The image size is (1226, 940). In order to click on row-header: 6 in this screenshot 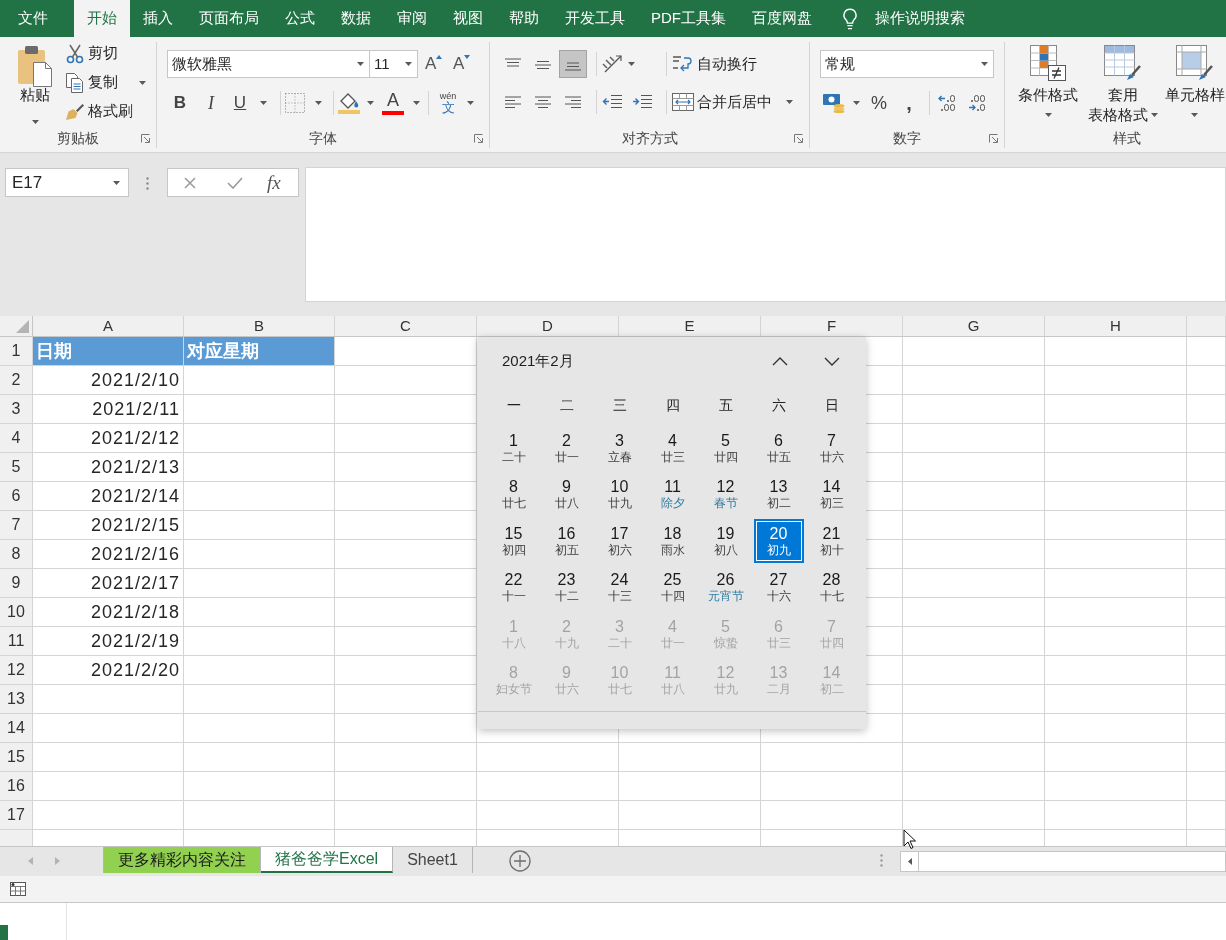, I will do `click(16, 496)`.